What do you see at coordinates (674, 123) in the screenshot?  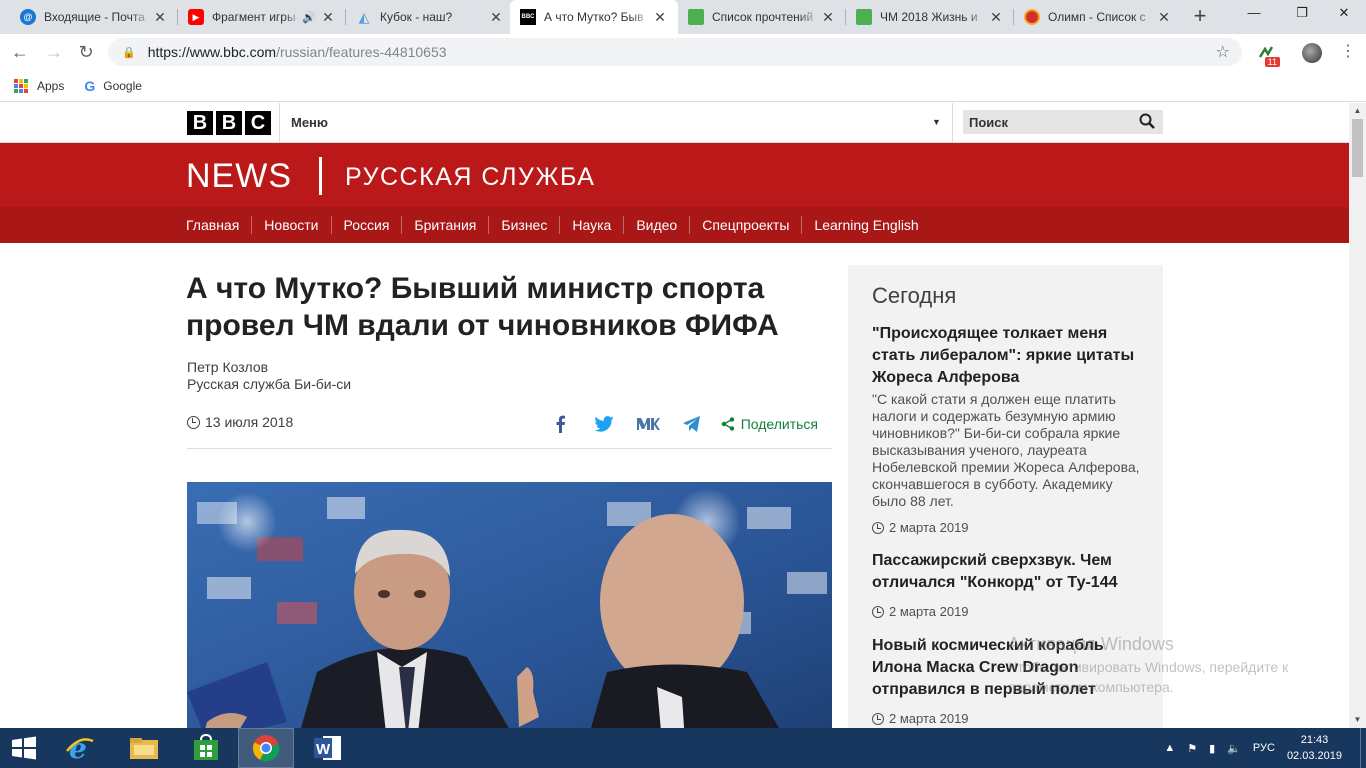 I see `bbc-masthead: B B C Меню ▼ Поиск` at bounding box center [674, 123].